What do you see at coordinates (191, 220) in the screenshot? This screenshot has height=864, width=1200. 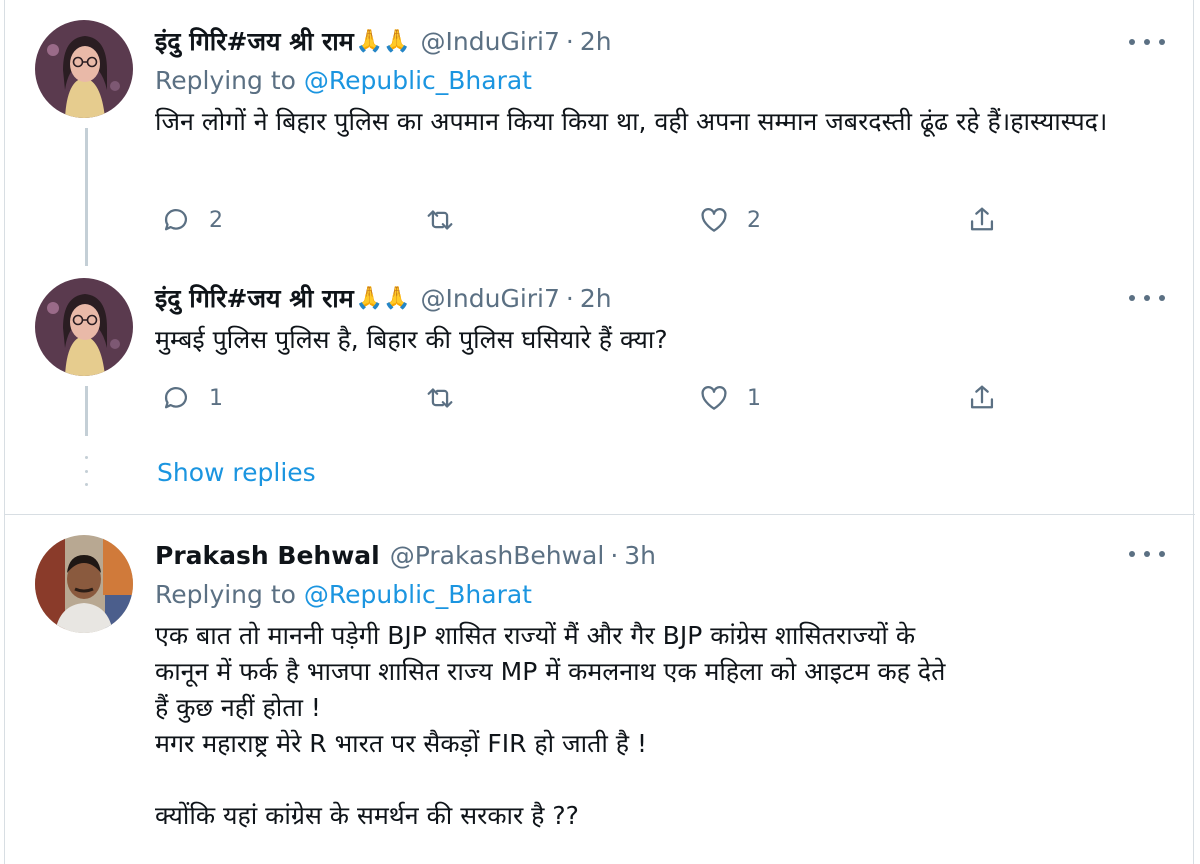 I see `reply-button: 2` at bounding box center [191, 220].